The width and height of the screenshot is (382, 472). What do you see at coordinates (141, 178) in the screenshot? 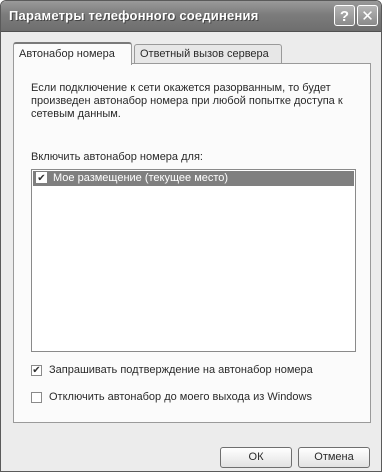
I see `location-label: Мое размещение (текущее место)` at bounding box center [141, 178].